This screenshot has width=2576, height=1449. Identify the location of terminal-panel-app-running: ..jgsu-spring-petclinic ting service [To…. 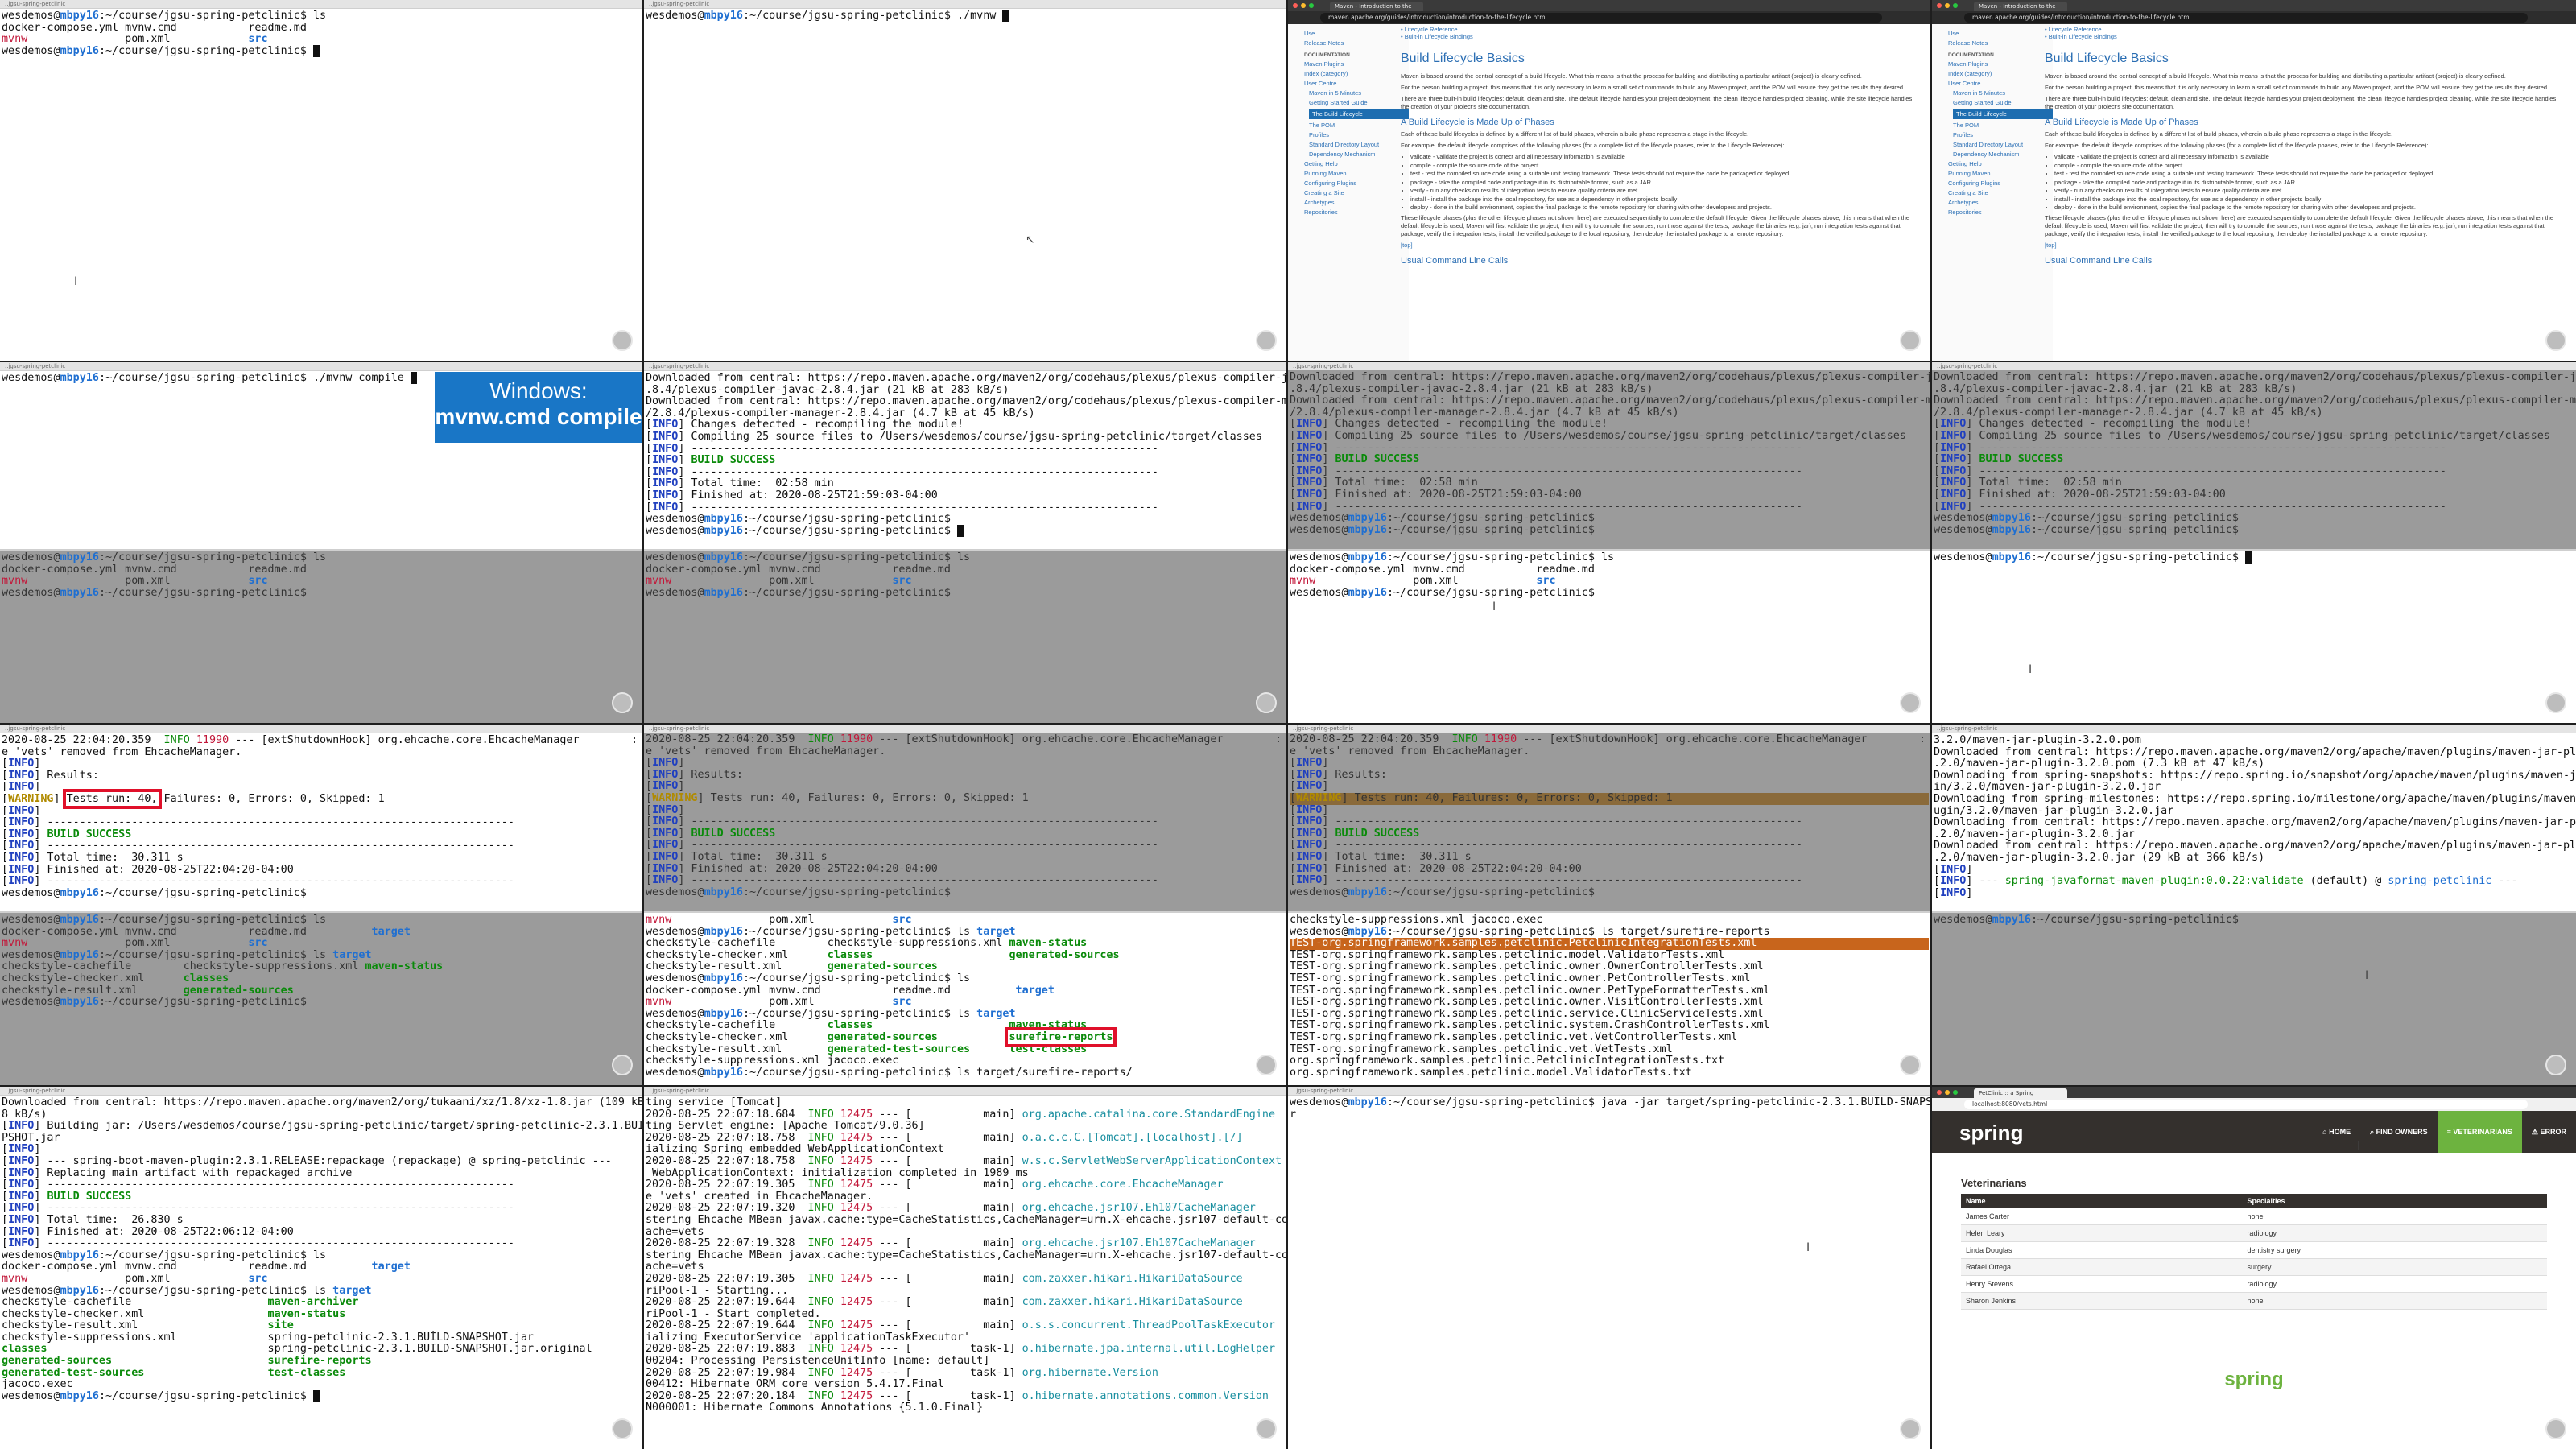
(965, 1268).